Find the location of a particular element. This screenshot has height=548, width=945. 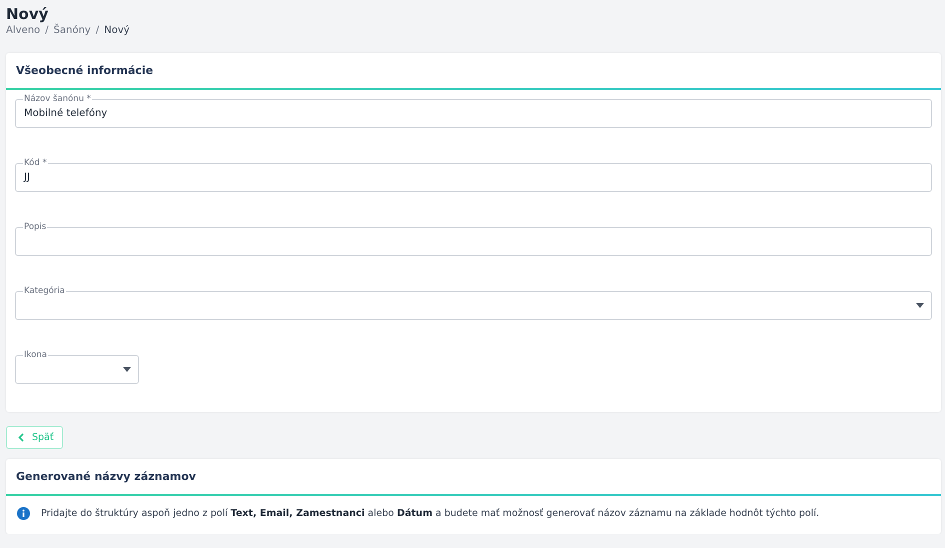

info-message: Pridajte do štruktúry aspoň jedno z polí Text, Email, Zamestnanci alebo Dátum a budete mať možnosť generovať názov záznamu na základe hodnôt týchto polí. is located at coordinates (430, 513).